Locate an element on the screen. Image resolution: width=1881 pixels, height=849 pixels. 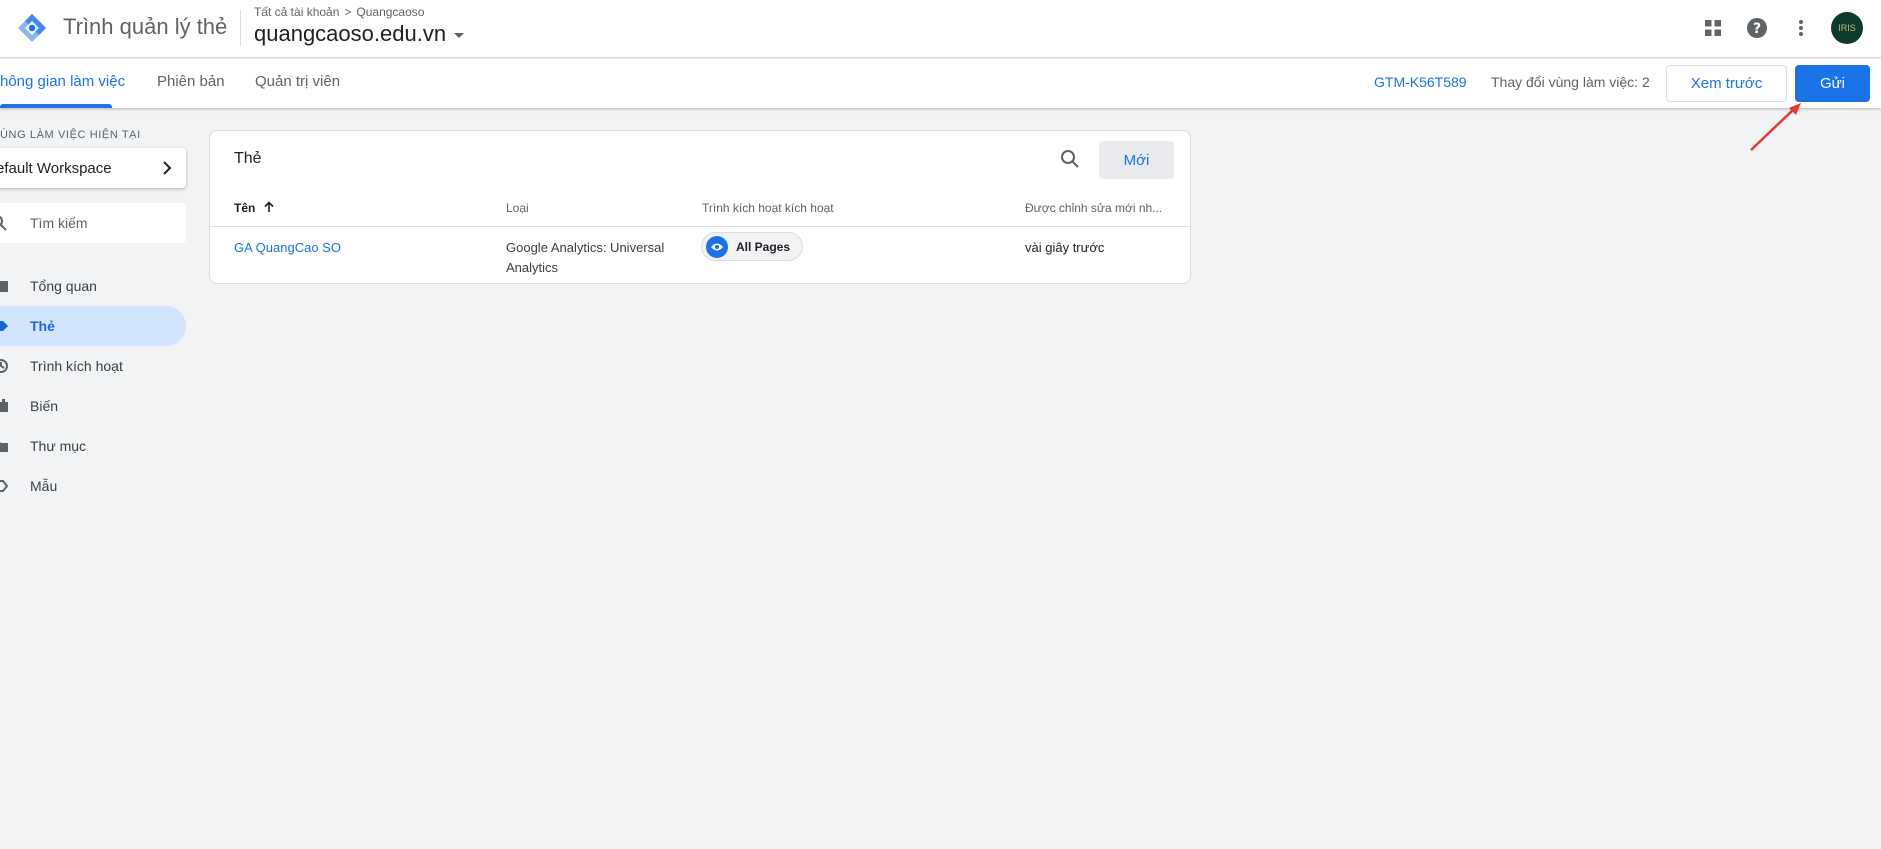
sidebar-item-templates: Mẫu is located at coordinates (93, 486).